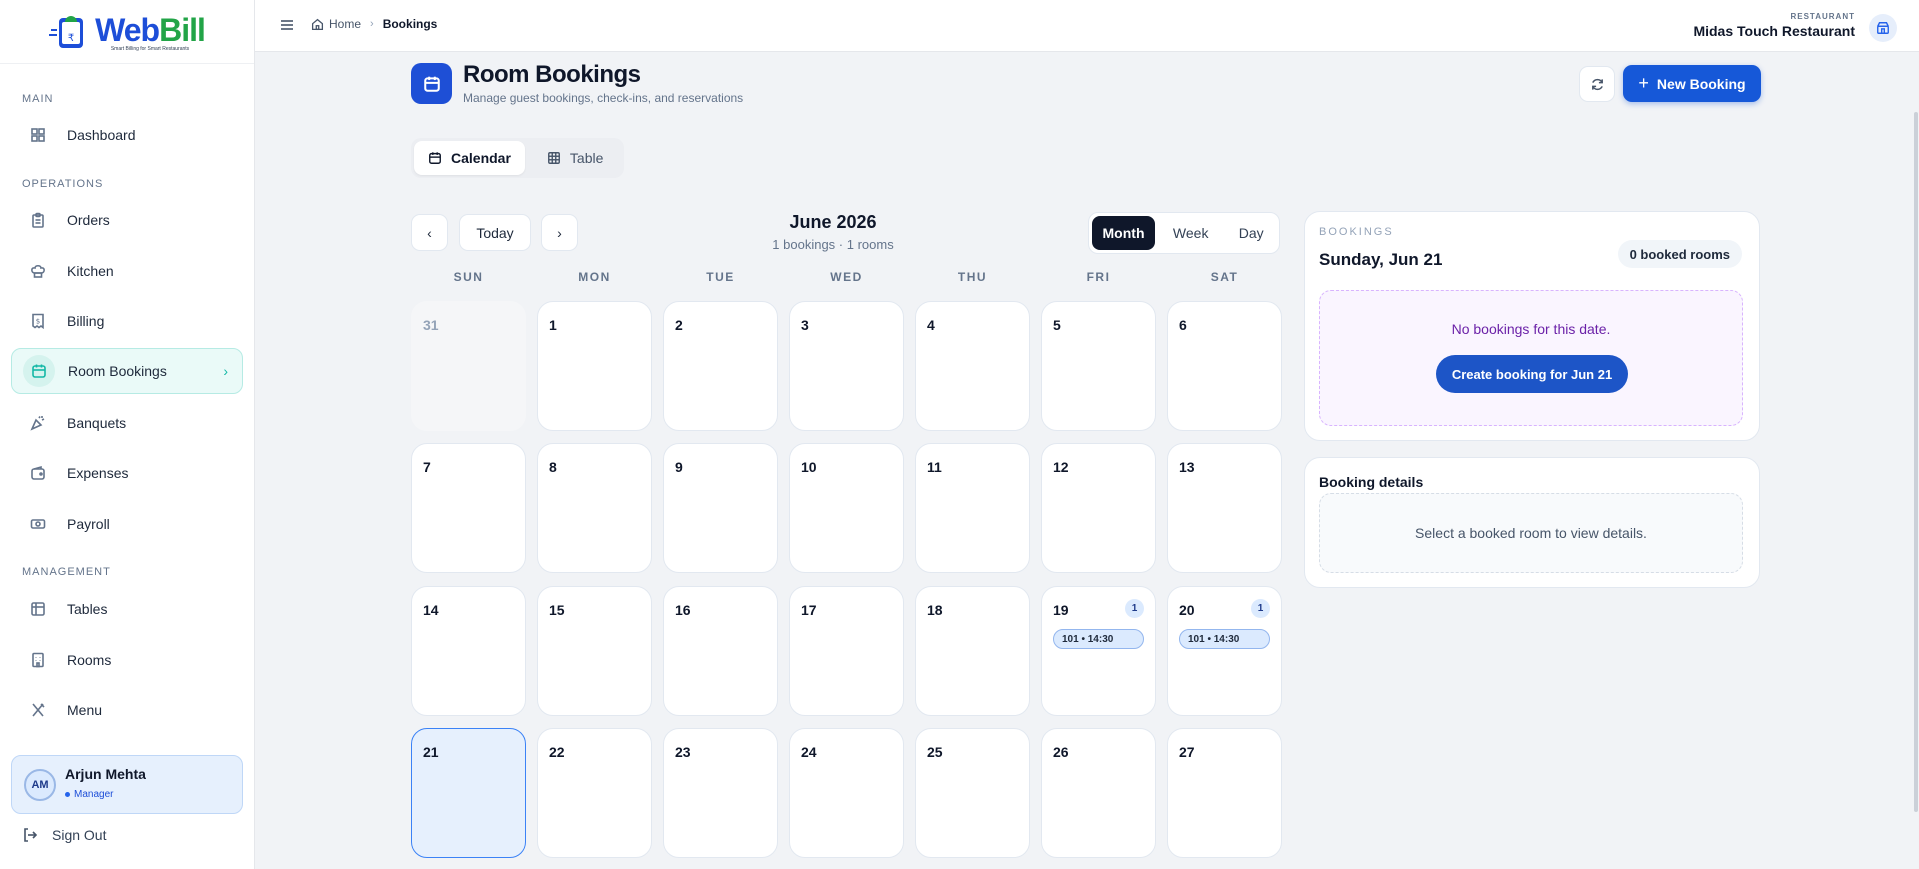 The image size is (1919, 869). What do you see at coordinates (846, 651) in the screenshot?
I see `calendar-day: 17` at bounding box center [846, 651].